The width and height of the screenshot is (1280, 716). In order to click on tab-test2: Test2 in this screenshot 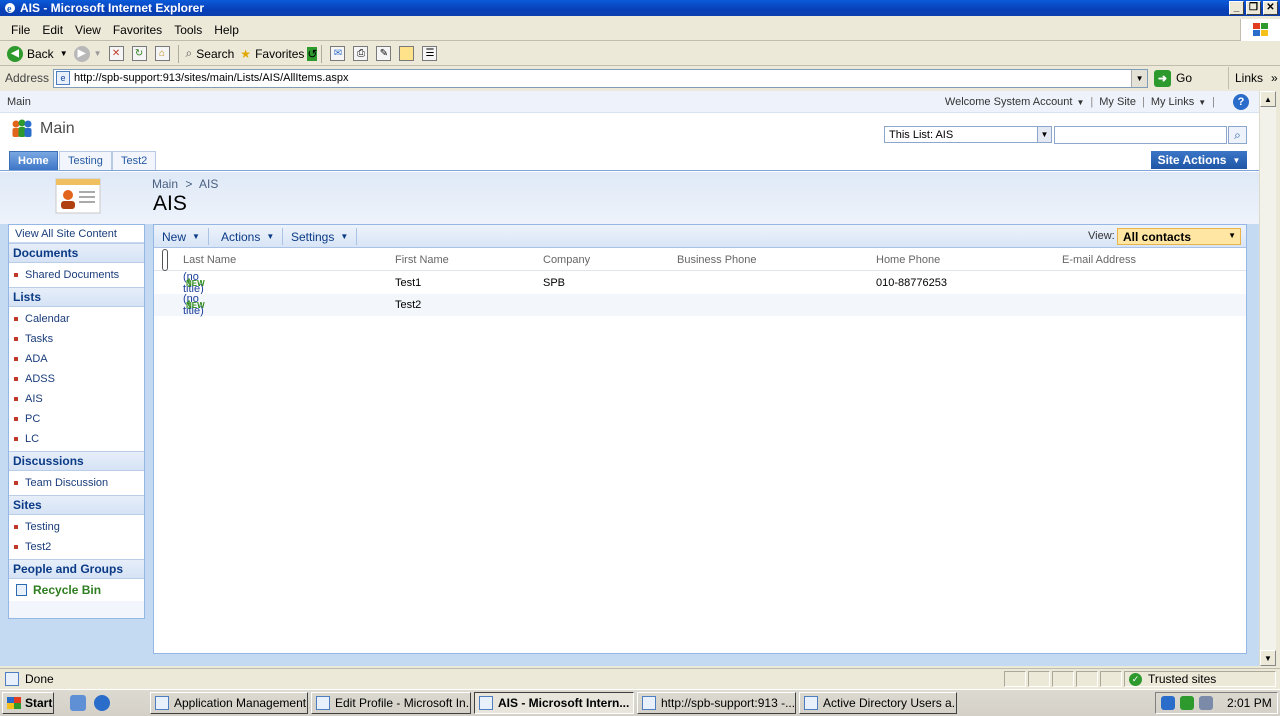, I will do `click(134, 160)`.